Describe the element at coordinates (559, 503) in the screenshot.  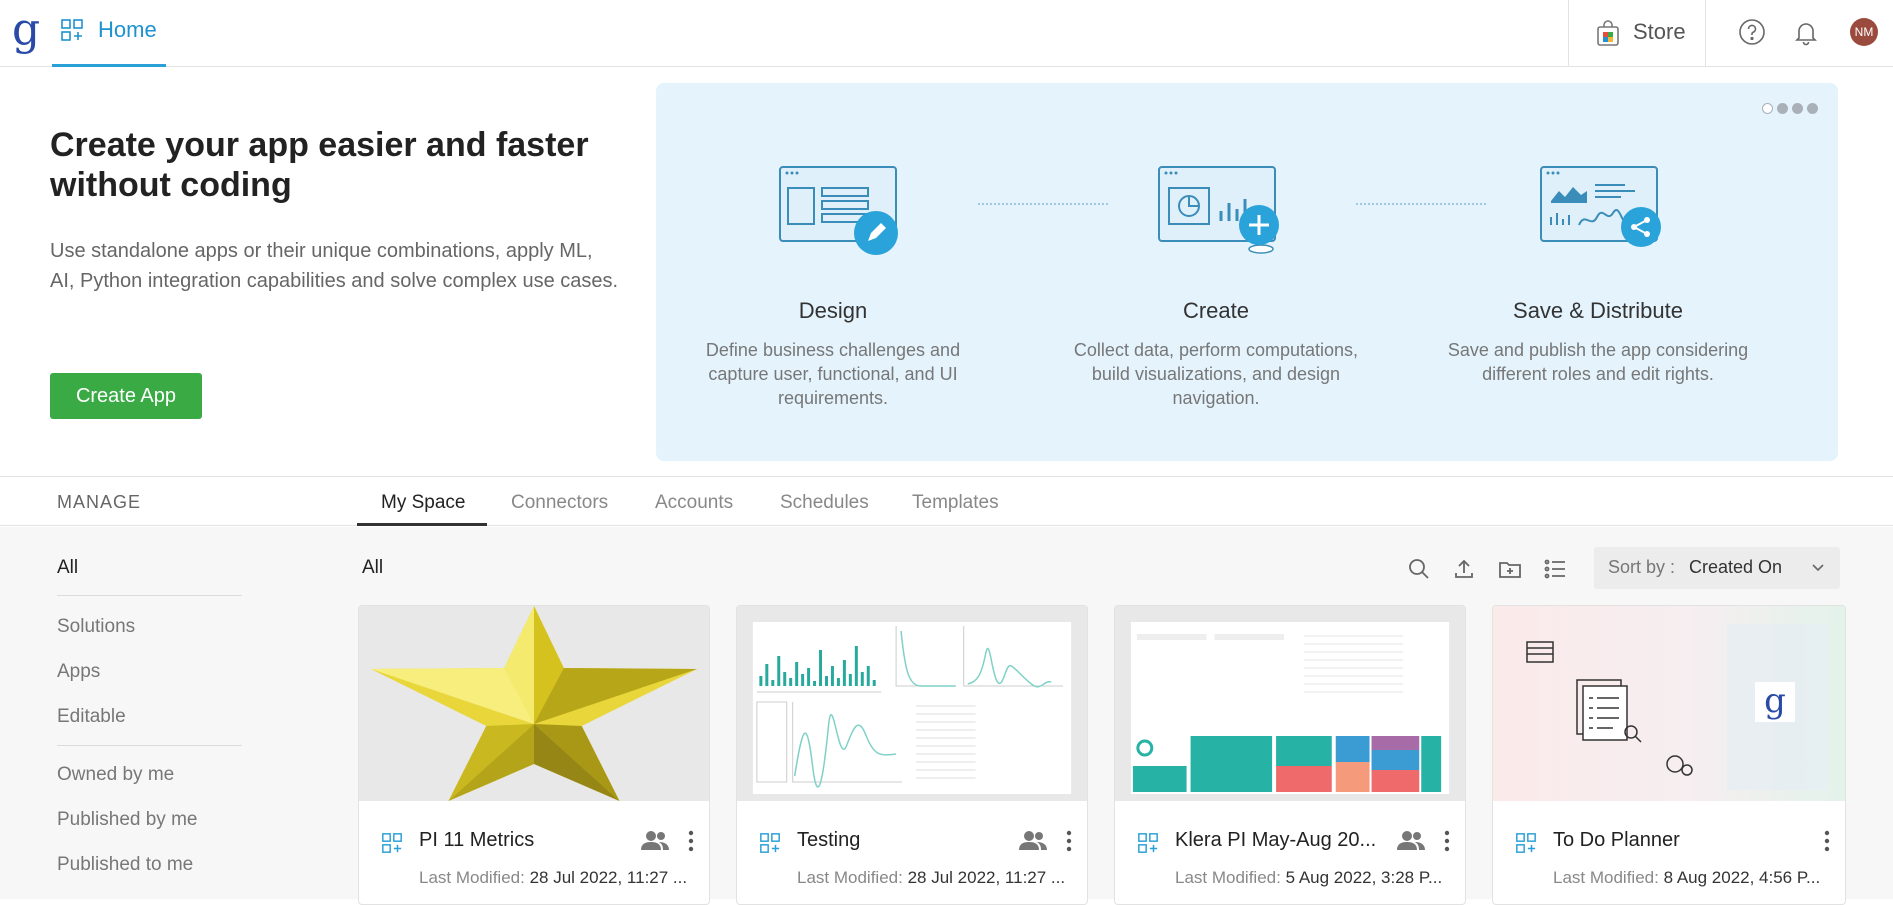
I see `tab-connectors: Connectors` at that location.